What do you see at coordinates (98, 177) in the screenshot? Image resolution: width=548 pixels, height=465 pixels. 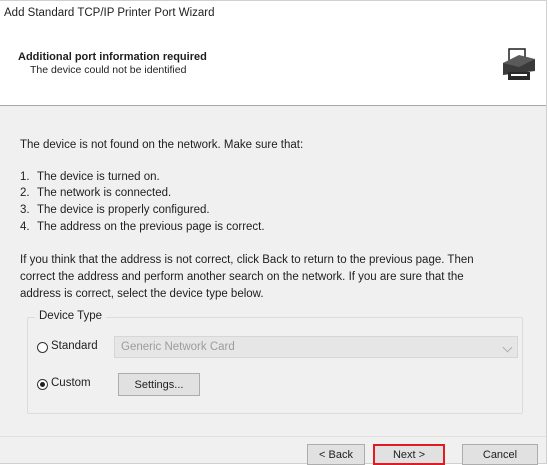 I see `list-text: The device is turned on.` at bounding box center [98, 177].